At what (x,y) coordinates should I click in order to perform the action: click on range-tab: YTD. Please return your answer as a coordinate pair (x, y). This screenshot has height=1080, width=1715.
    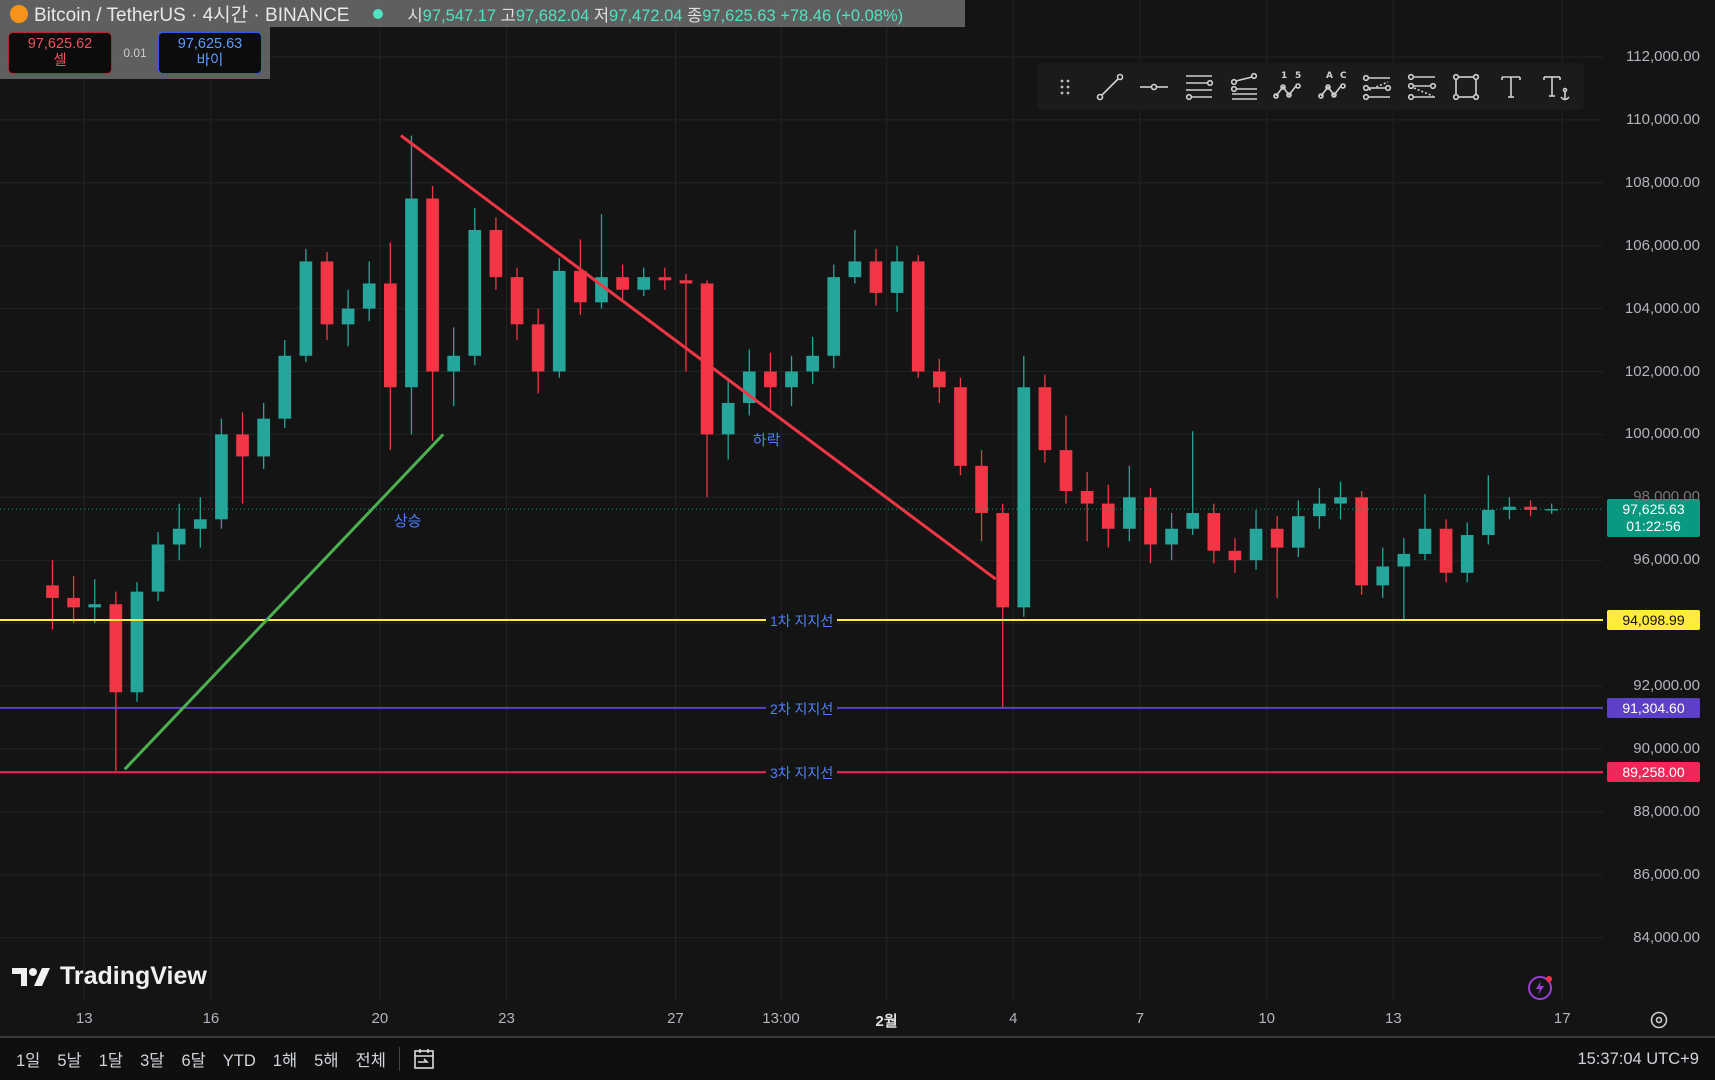
    Looking at the image, I should click on (239, 1061).